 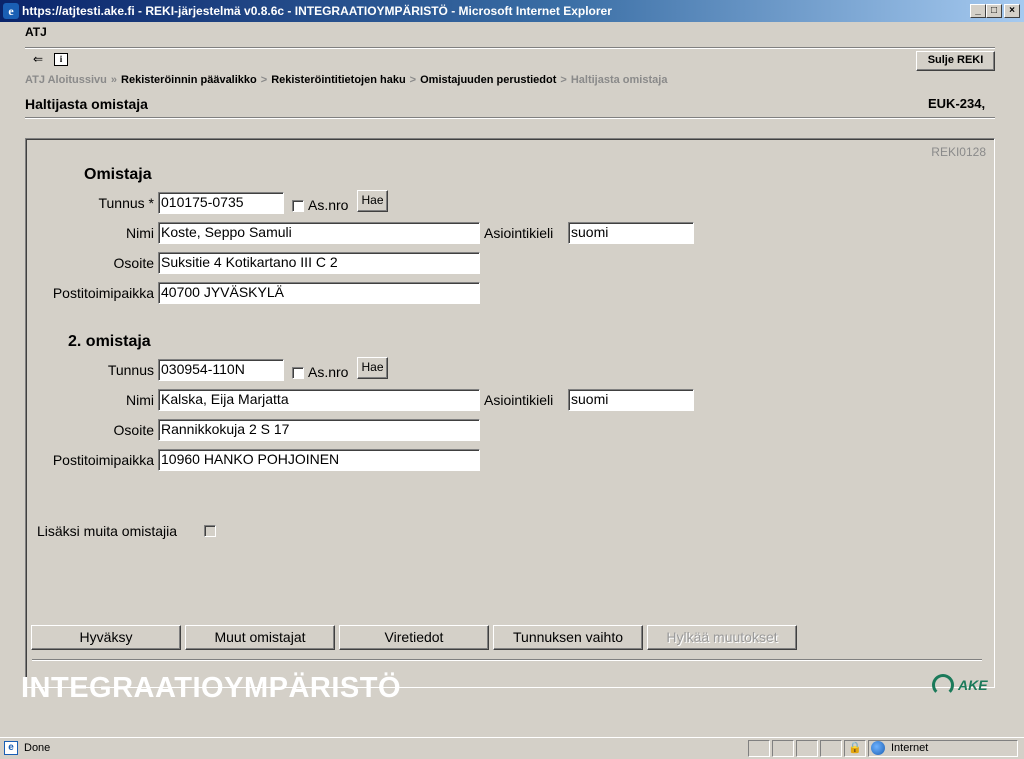 I want to click on owner2-search-button: Hae, so click(x=372, y=368).